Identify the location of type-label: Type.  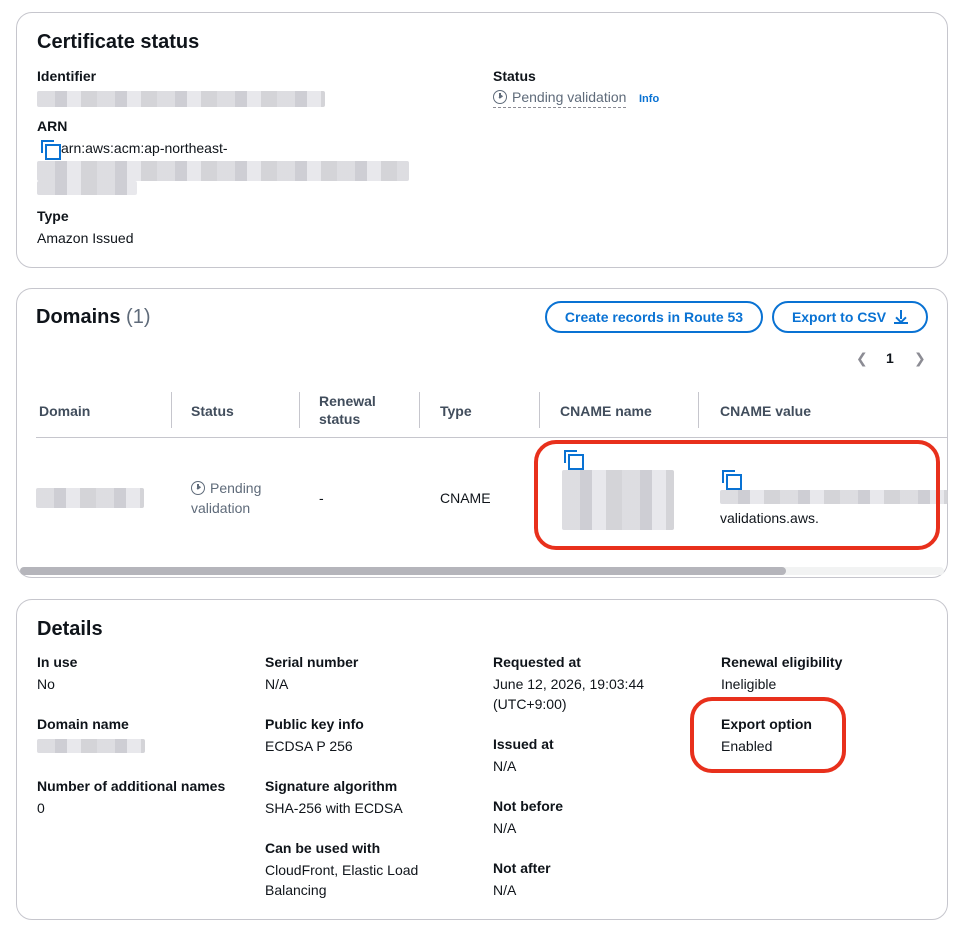
(53, 216).